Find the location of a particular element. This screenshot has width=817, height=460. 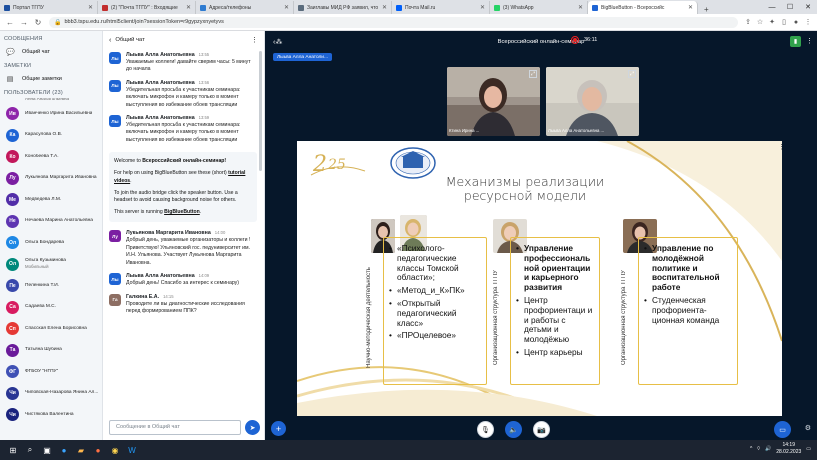

avatar: Чи is located at coordinates (12, 415).